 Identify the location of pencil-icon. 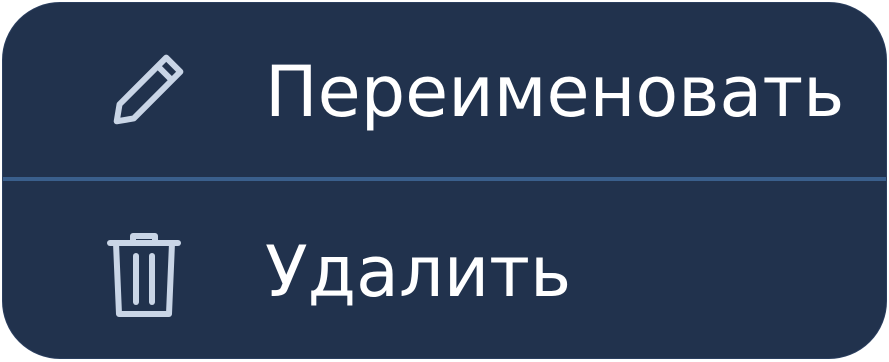
(145, 93).